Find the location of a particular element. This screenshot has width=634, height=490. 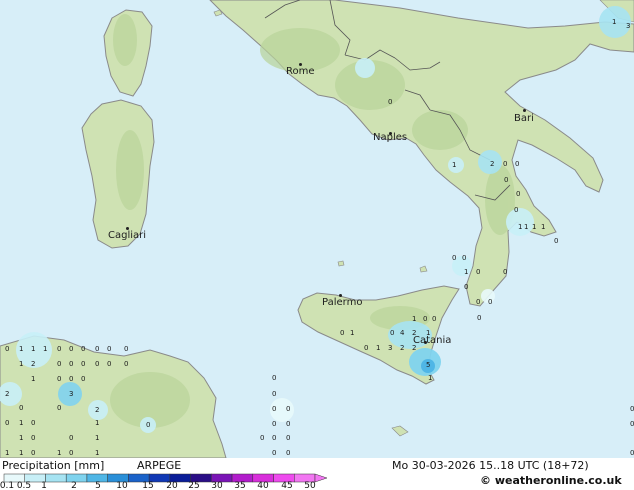

scale-tick-label: 20 is located at coordinates (172, 485).